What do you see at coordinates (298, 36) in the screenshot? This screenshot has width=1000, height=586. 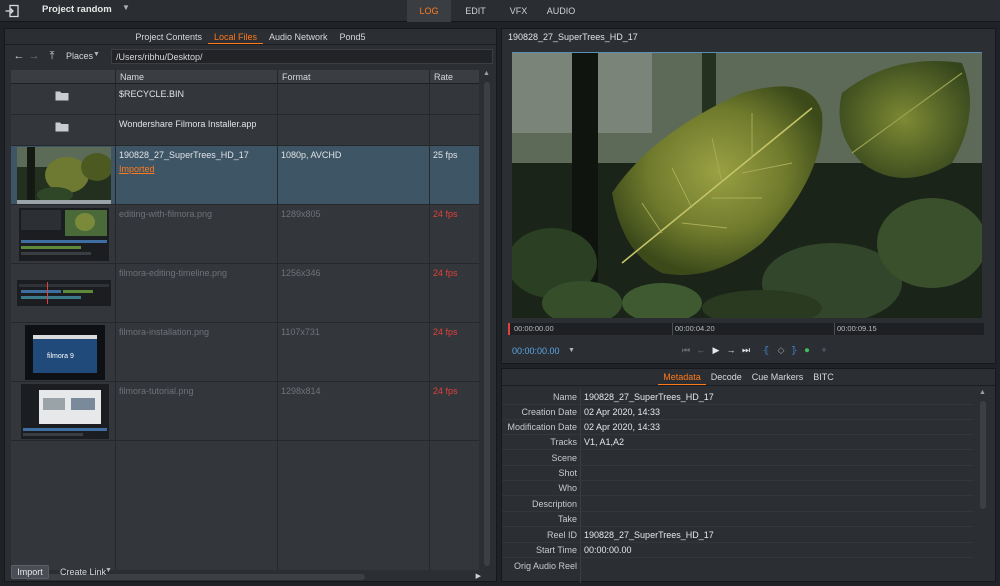 I see `tab-audio-network: Audio Network` at bounding box center [298, 36].